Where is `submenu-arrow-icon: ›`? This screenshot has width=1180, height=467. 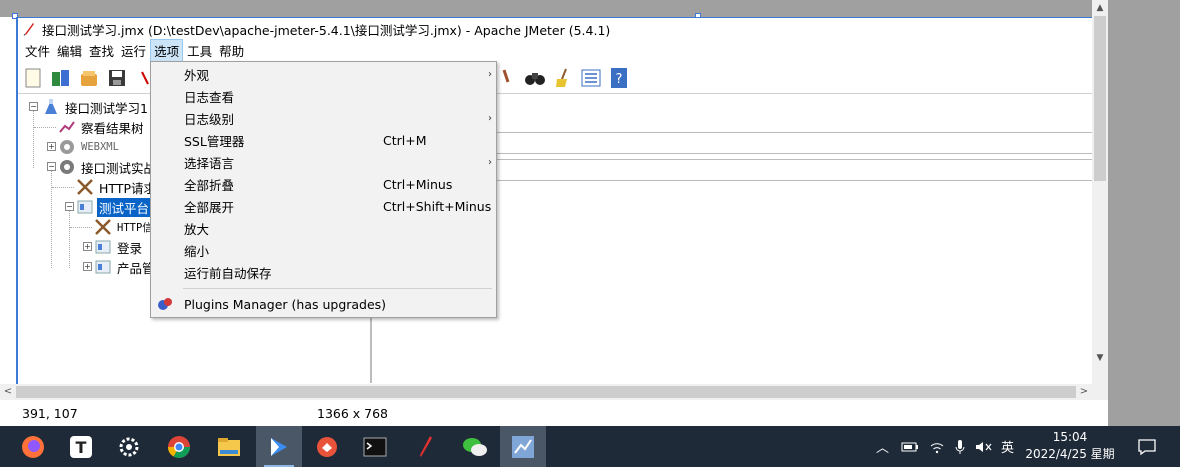
submenu-arrow-icon: › is located at coordinates (490, 118).